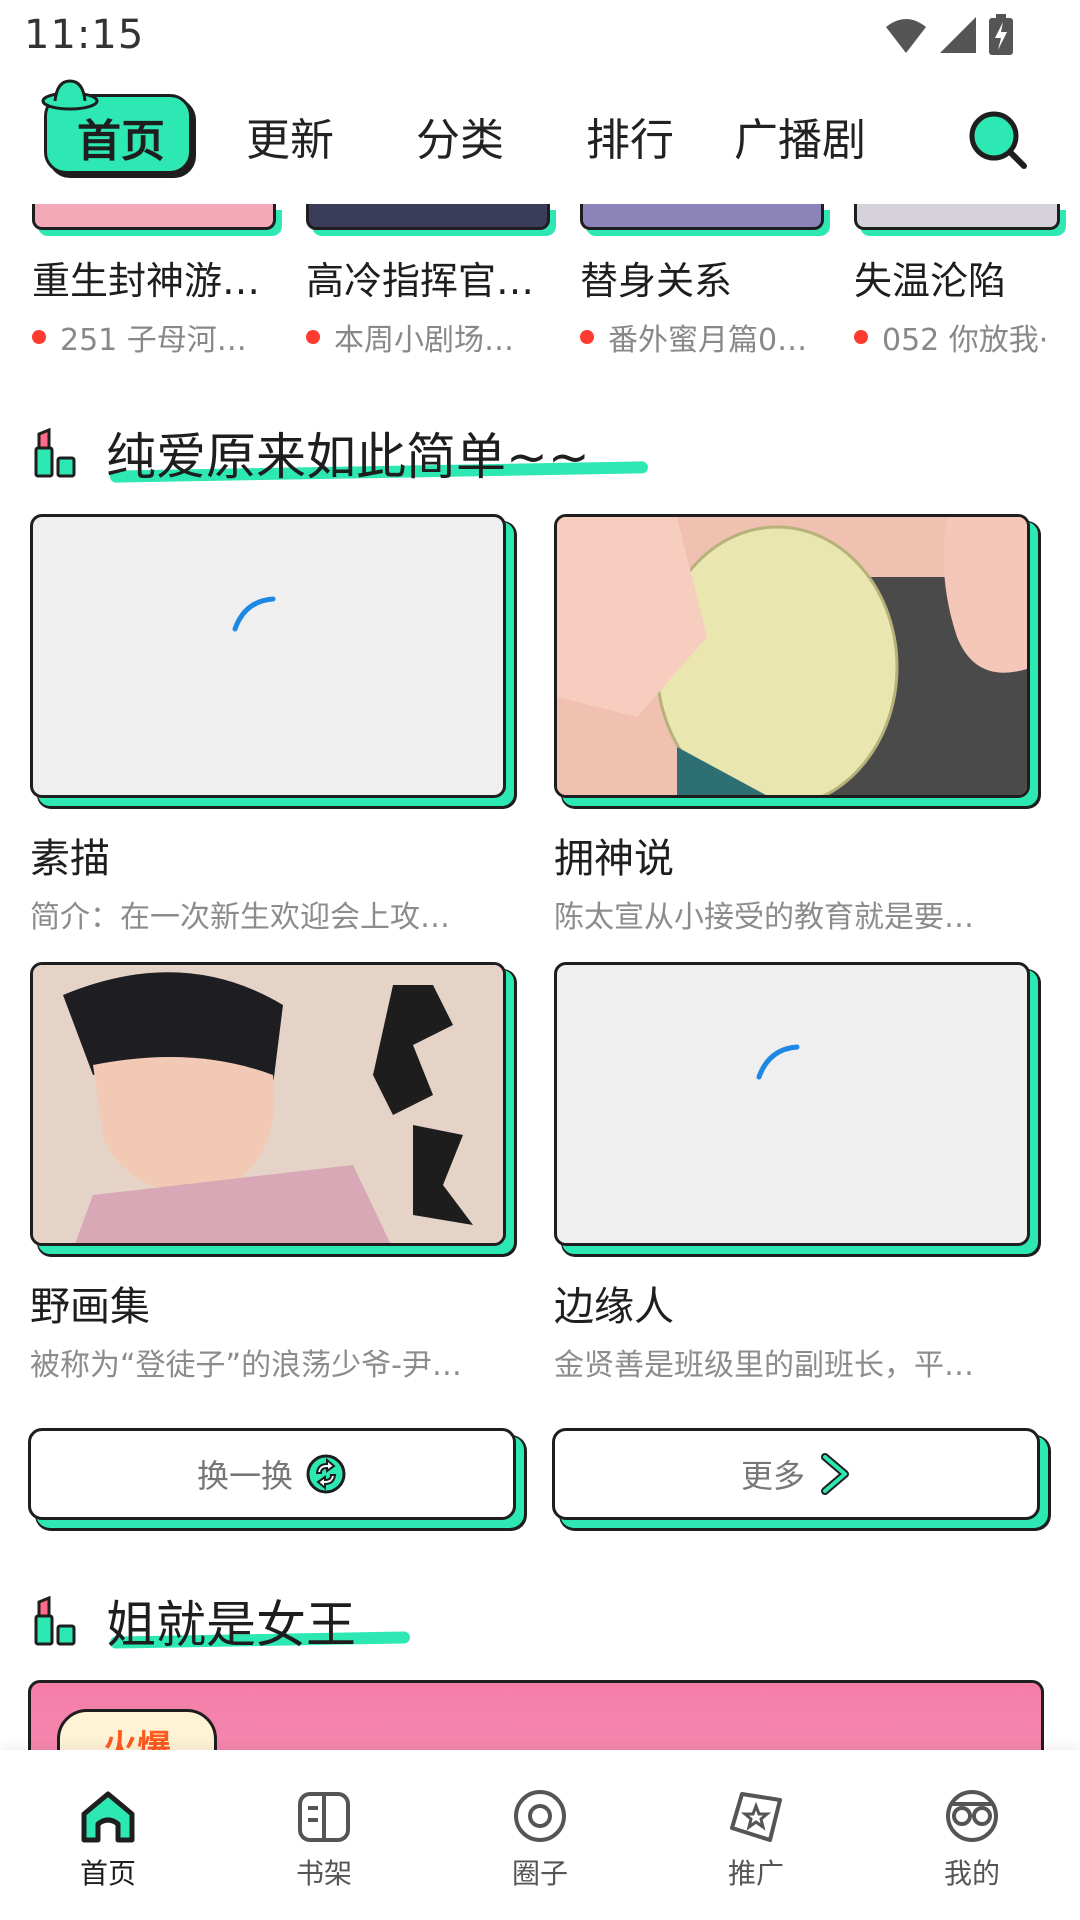  I want to click on tab-ranking: 排行, so click(630, 136).